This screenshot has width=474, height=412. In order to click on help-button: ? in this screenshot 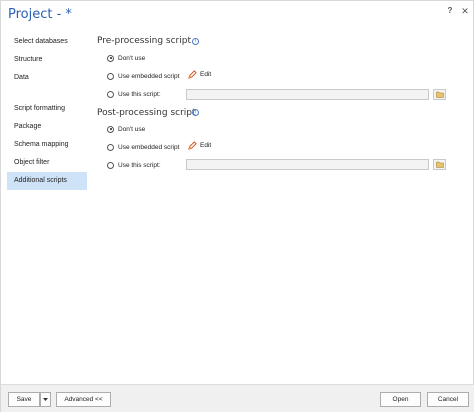, I will do `click(450, 10)`.